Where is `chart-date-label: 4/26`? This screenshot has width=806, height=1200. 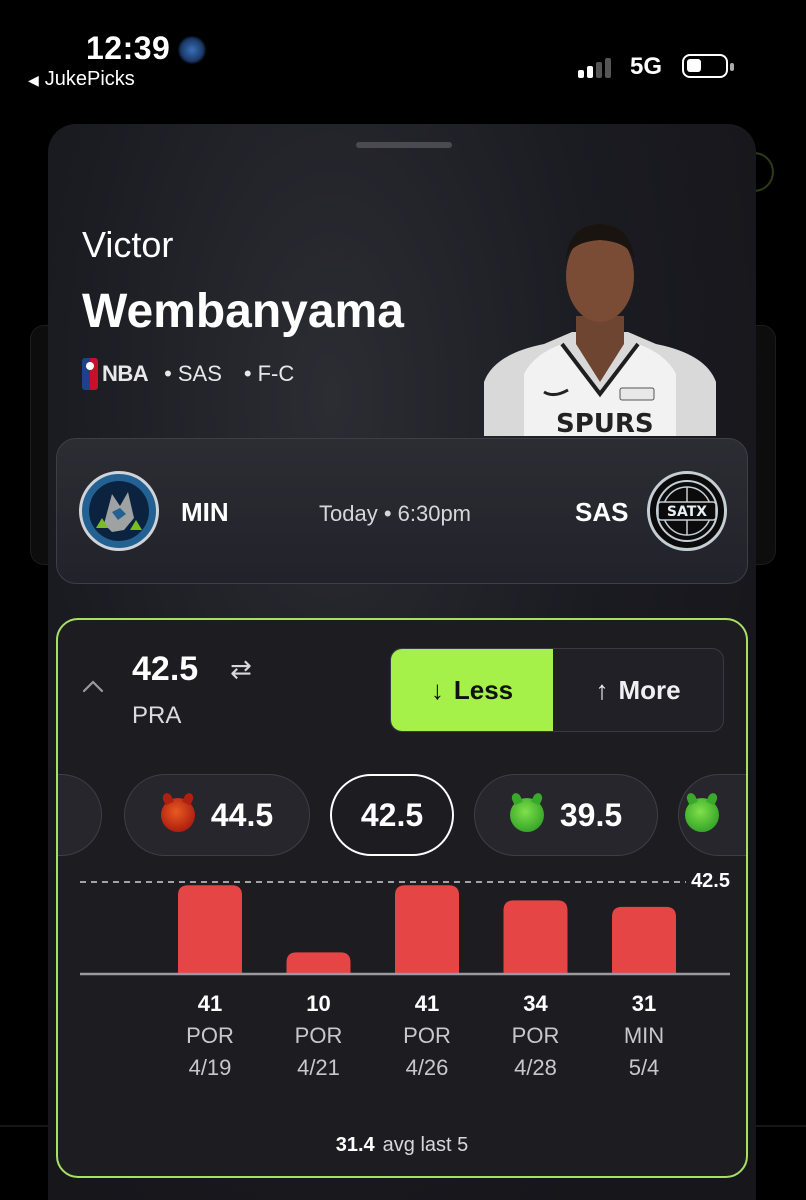 chart-date-label: 4/26 is located at coordinates (427, 1067).